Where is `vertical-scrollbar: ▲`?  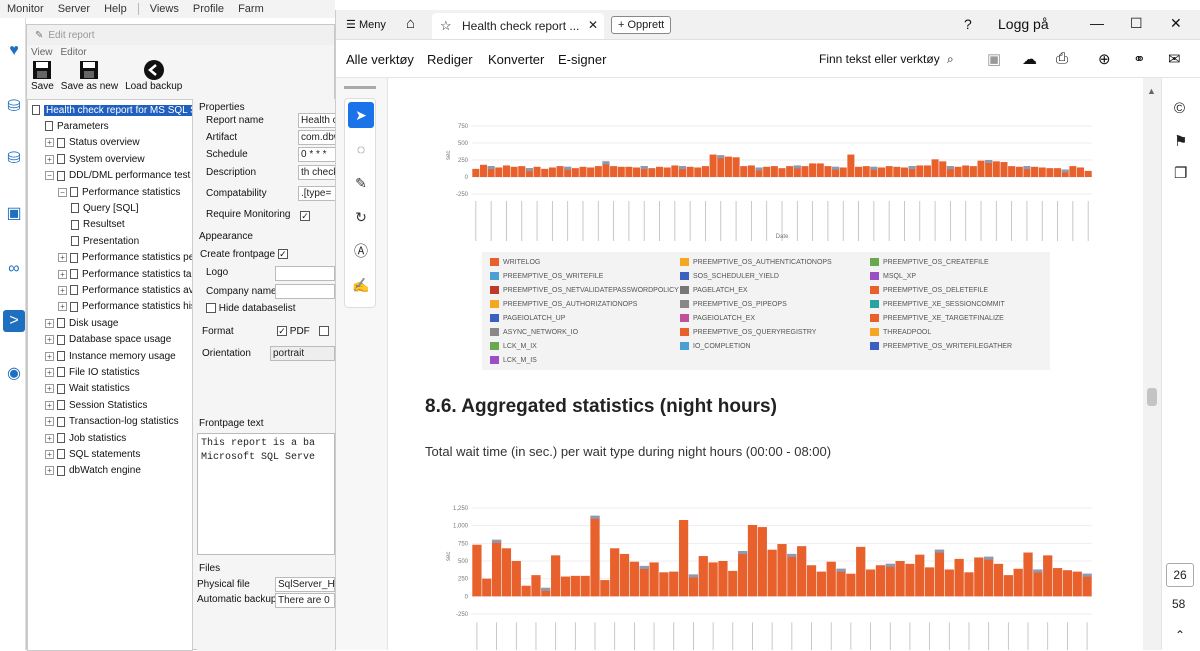
vertical-scrollbar: ▲ is located at coordinates (1152, 364).